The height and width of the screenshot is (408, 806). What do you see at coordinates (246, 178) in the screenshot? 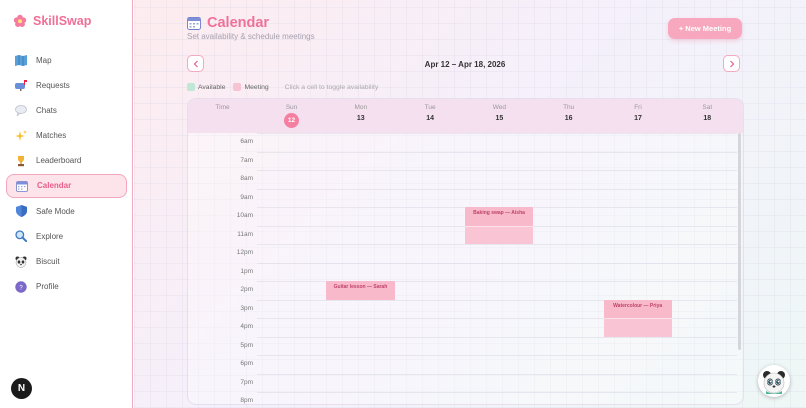
I see `hour-label: 8am` at bounding box center [246, 178].